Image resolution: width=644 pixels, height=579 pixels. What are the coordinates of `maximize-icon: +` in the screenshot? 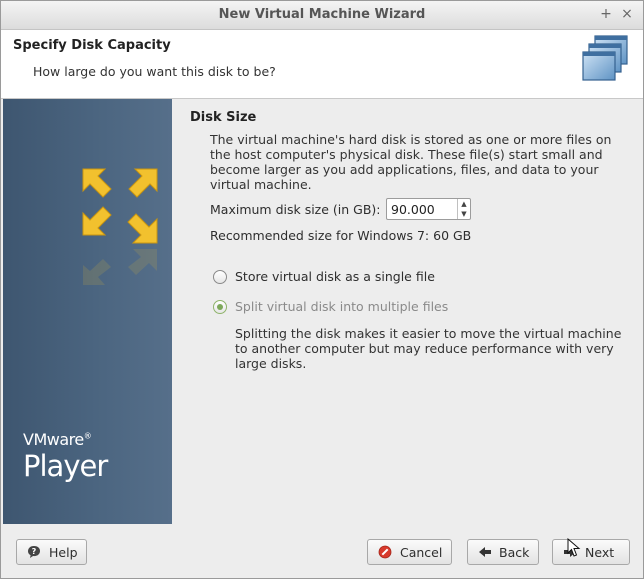 It's located at (606, 14).